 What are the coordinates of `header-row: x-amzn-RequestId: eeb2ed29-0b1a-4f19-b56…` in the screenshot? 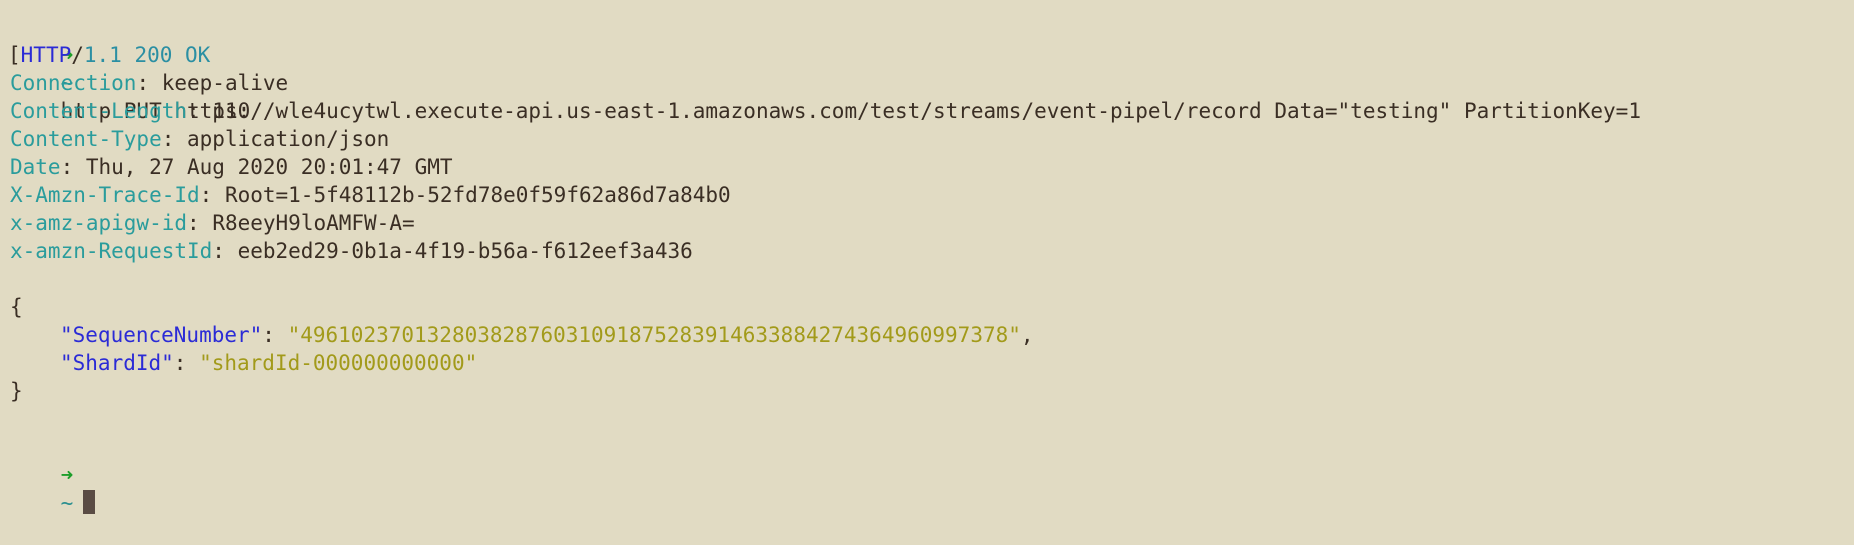 It's located at (351, 251).